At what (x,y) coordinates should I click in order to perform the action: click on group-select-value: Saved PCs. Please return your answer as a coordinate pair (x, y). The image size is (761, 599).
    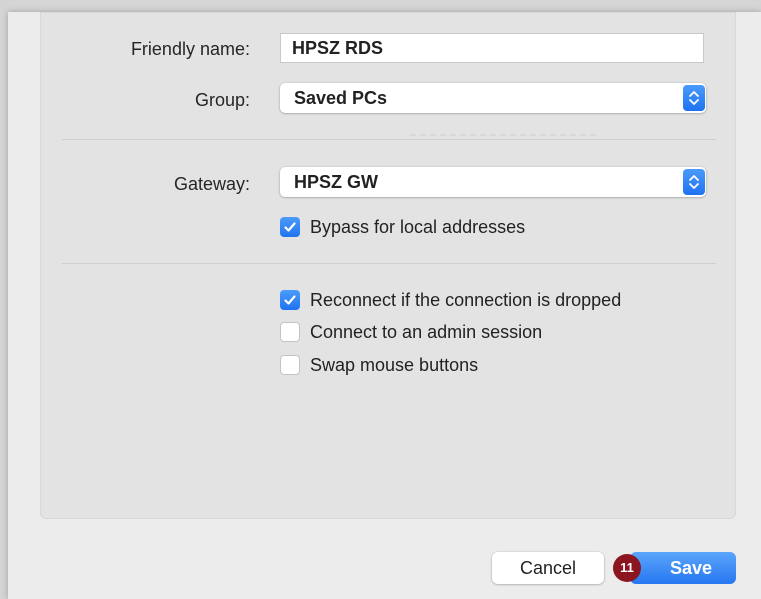
    Looking at the image, I should click on (341, 98).